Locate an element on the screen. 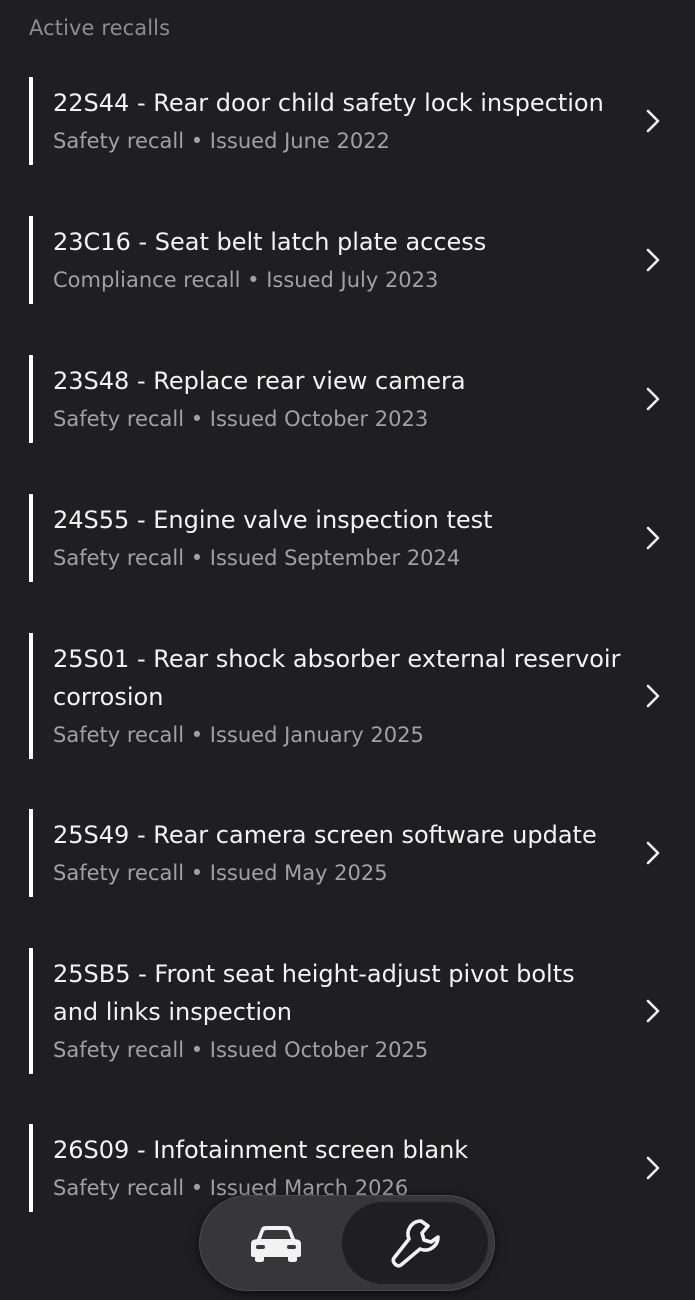  tab-vehicle is located at coordinates (276, 1243).